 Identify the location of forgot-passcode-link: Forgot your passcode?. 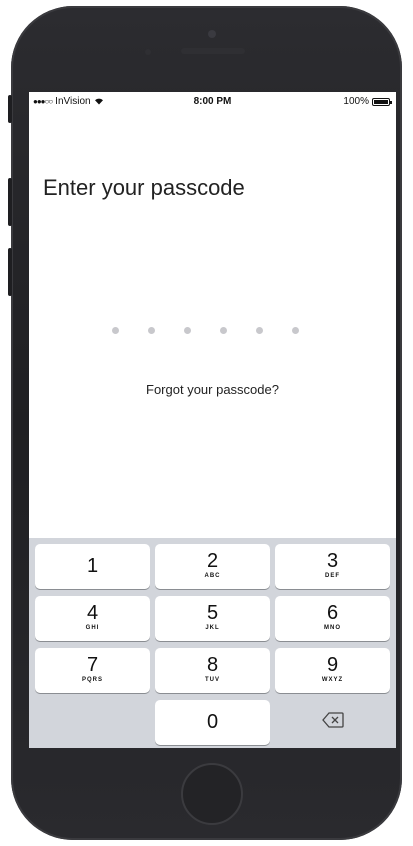
(212, 389).